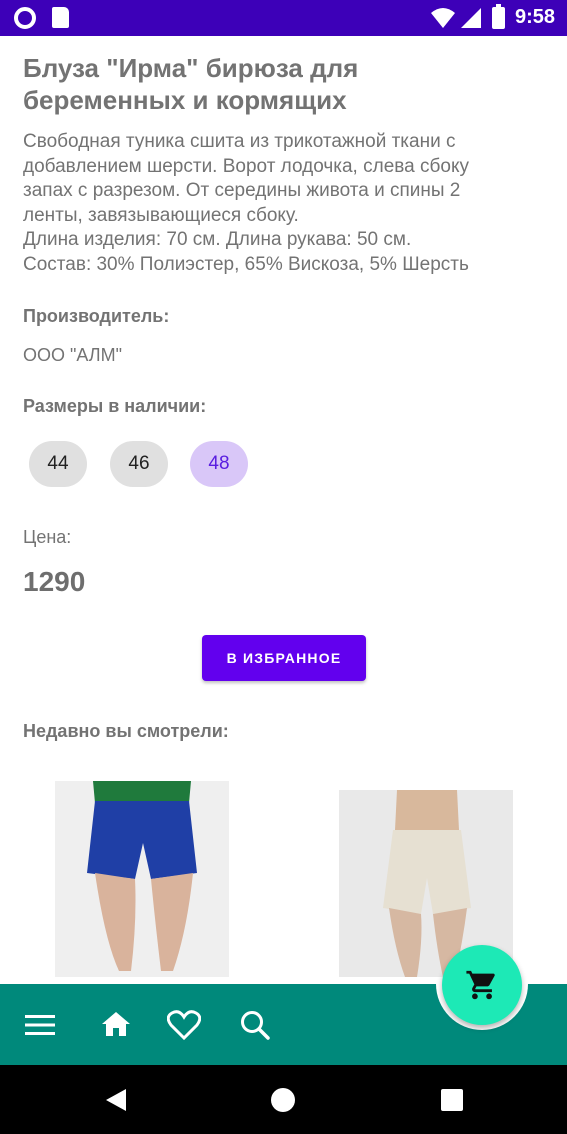  I want to click on price-value: 1290, so click(54, 581).